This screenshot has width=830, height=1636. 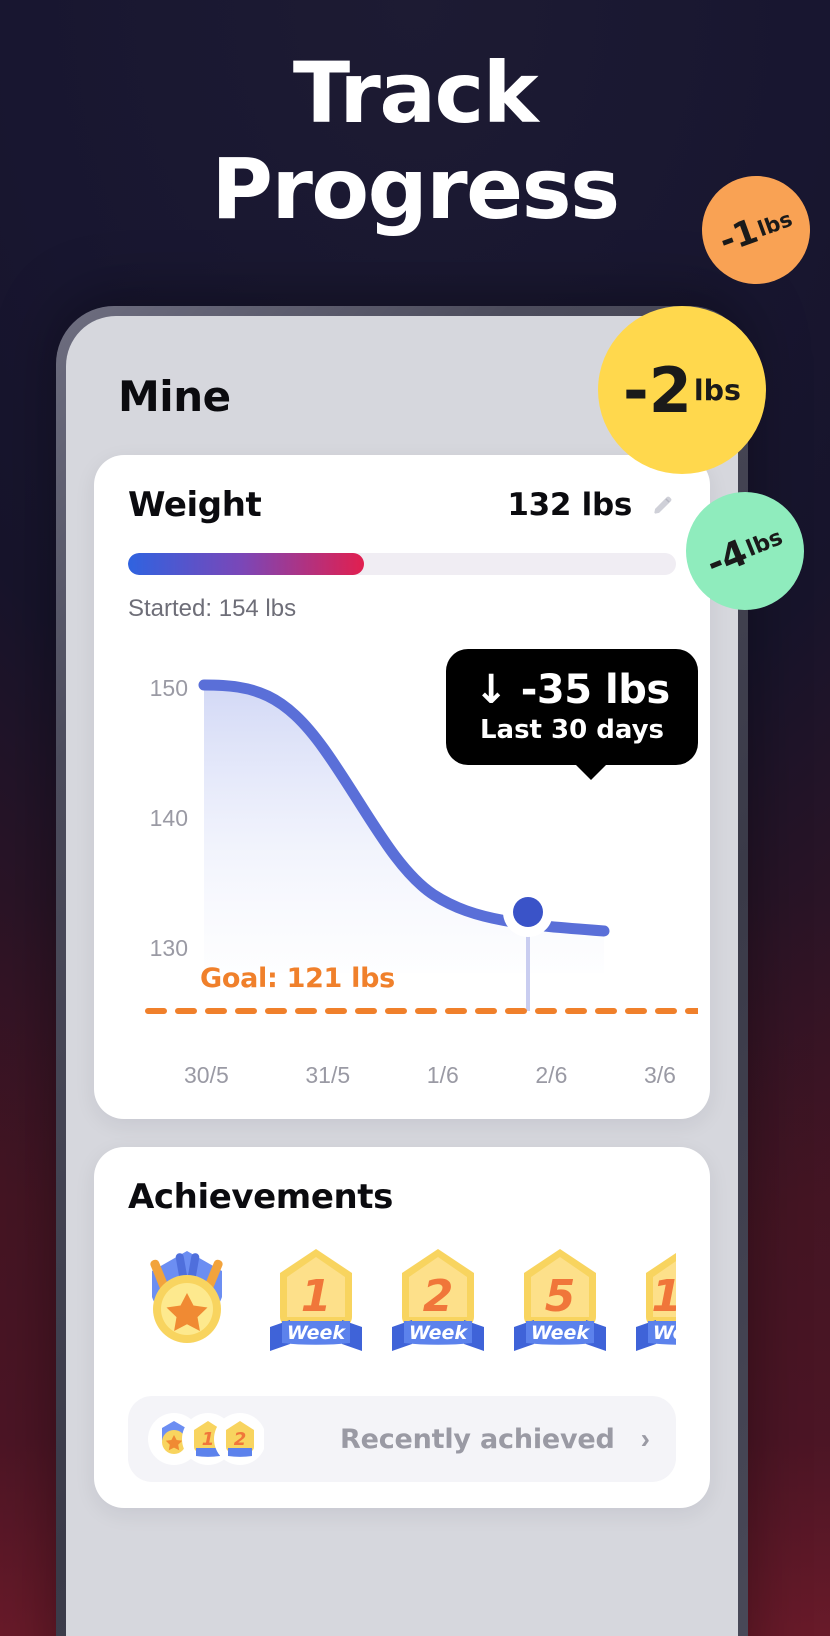 I want to click on chart-x-axis: 30/5 31/5 1/6 2/6 3/6, so click(x=430, y=1075).